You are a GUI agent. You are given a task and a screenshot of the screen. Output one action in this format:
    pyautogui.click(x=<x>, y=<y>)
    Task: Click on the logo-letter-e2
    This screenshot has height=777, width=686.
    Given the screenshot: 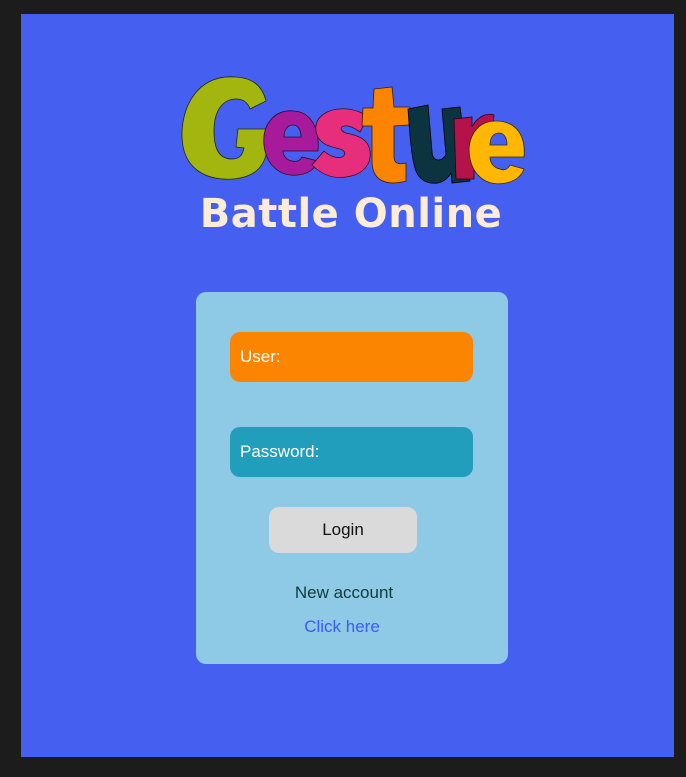 What is the action you would take?
    pyautogui.click(x=496, y=152)
    